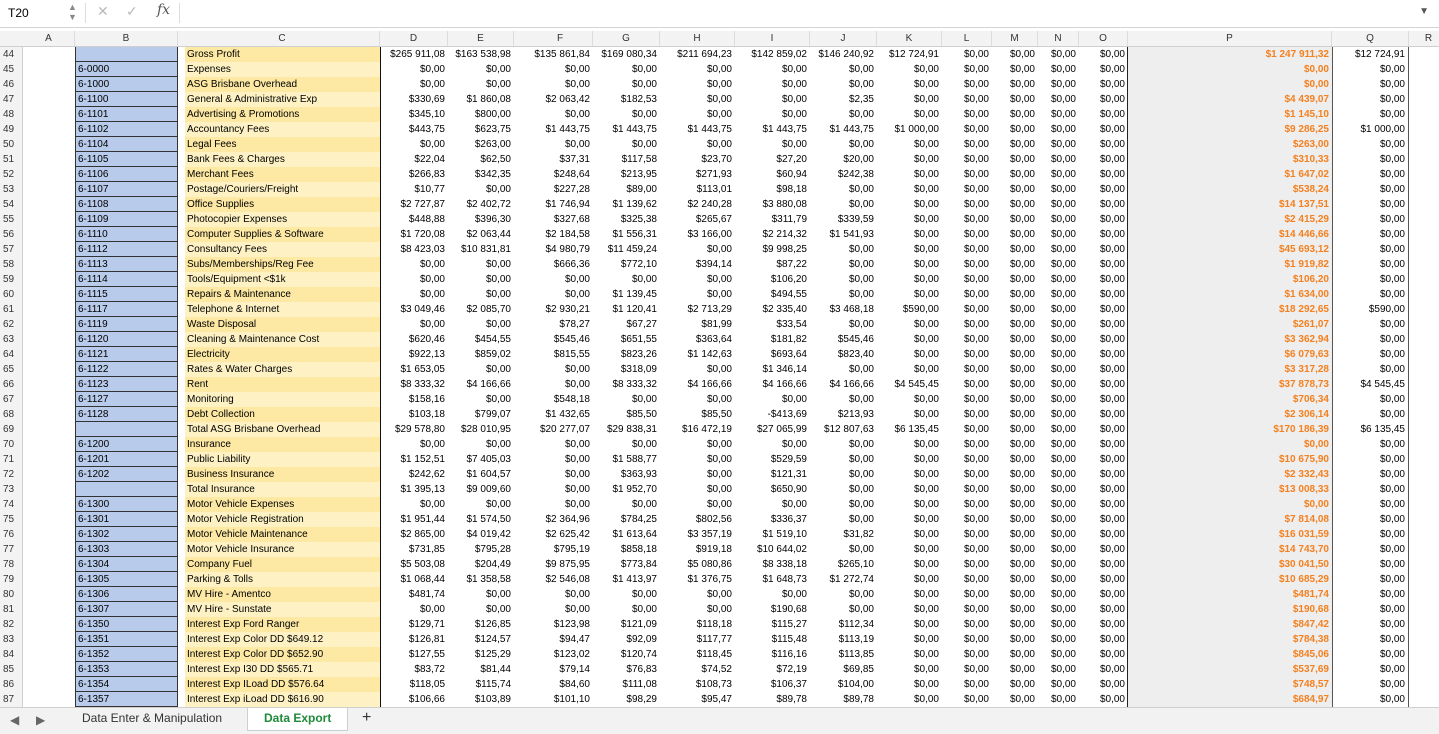 The width and height of the screenshot is (1439, 734). I want to click on value-cell: $327,68, so click(560, 219).